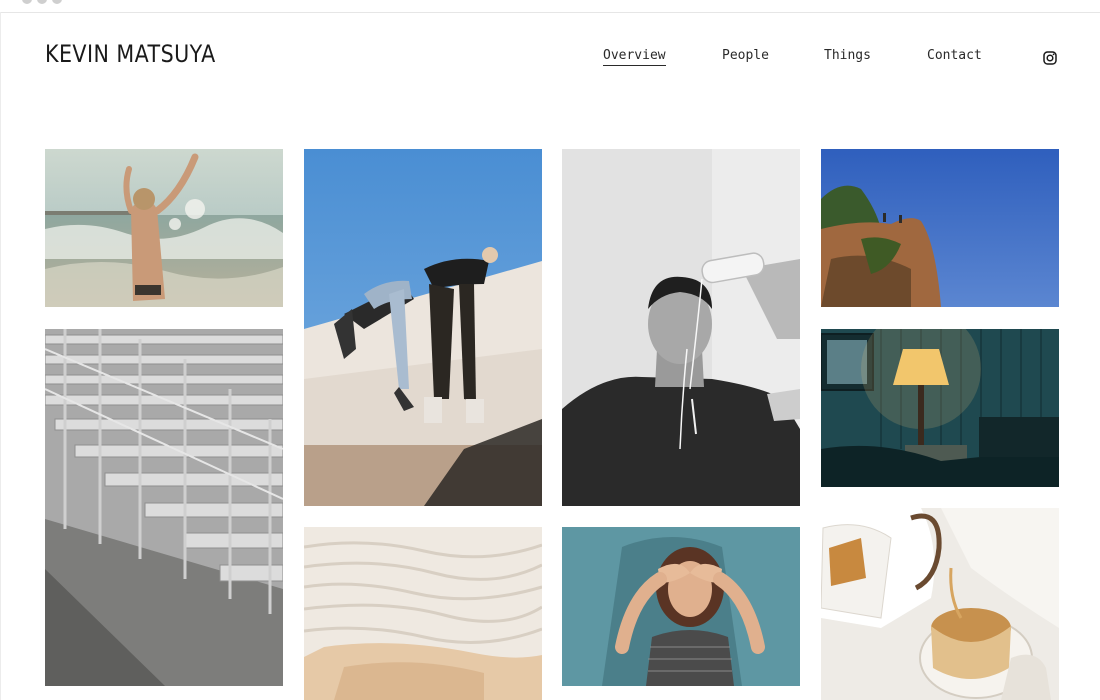 The image size is (1100, 700). Describe the element at coordinates (940, 604) in the screenshot. I see `gallery-photo-tea` at that location.